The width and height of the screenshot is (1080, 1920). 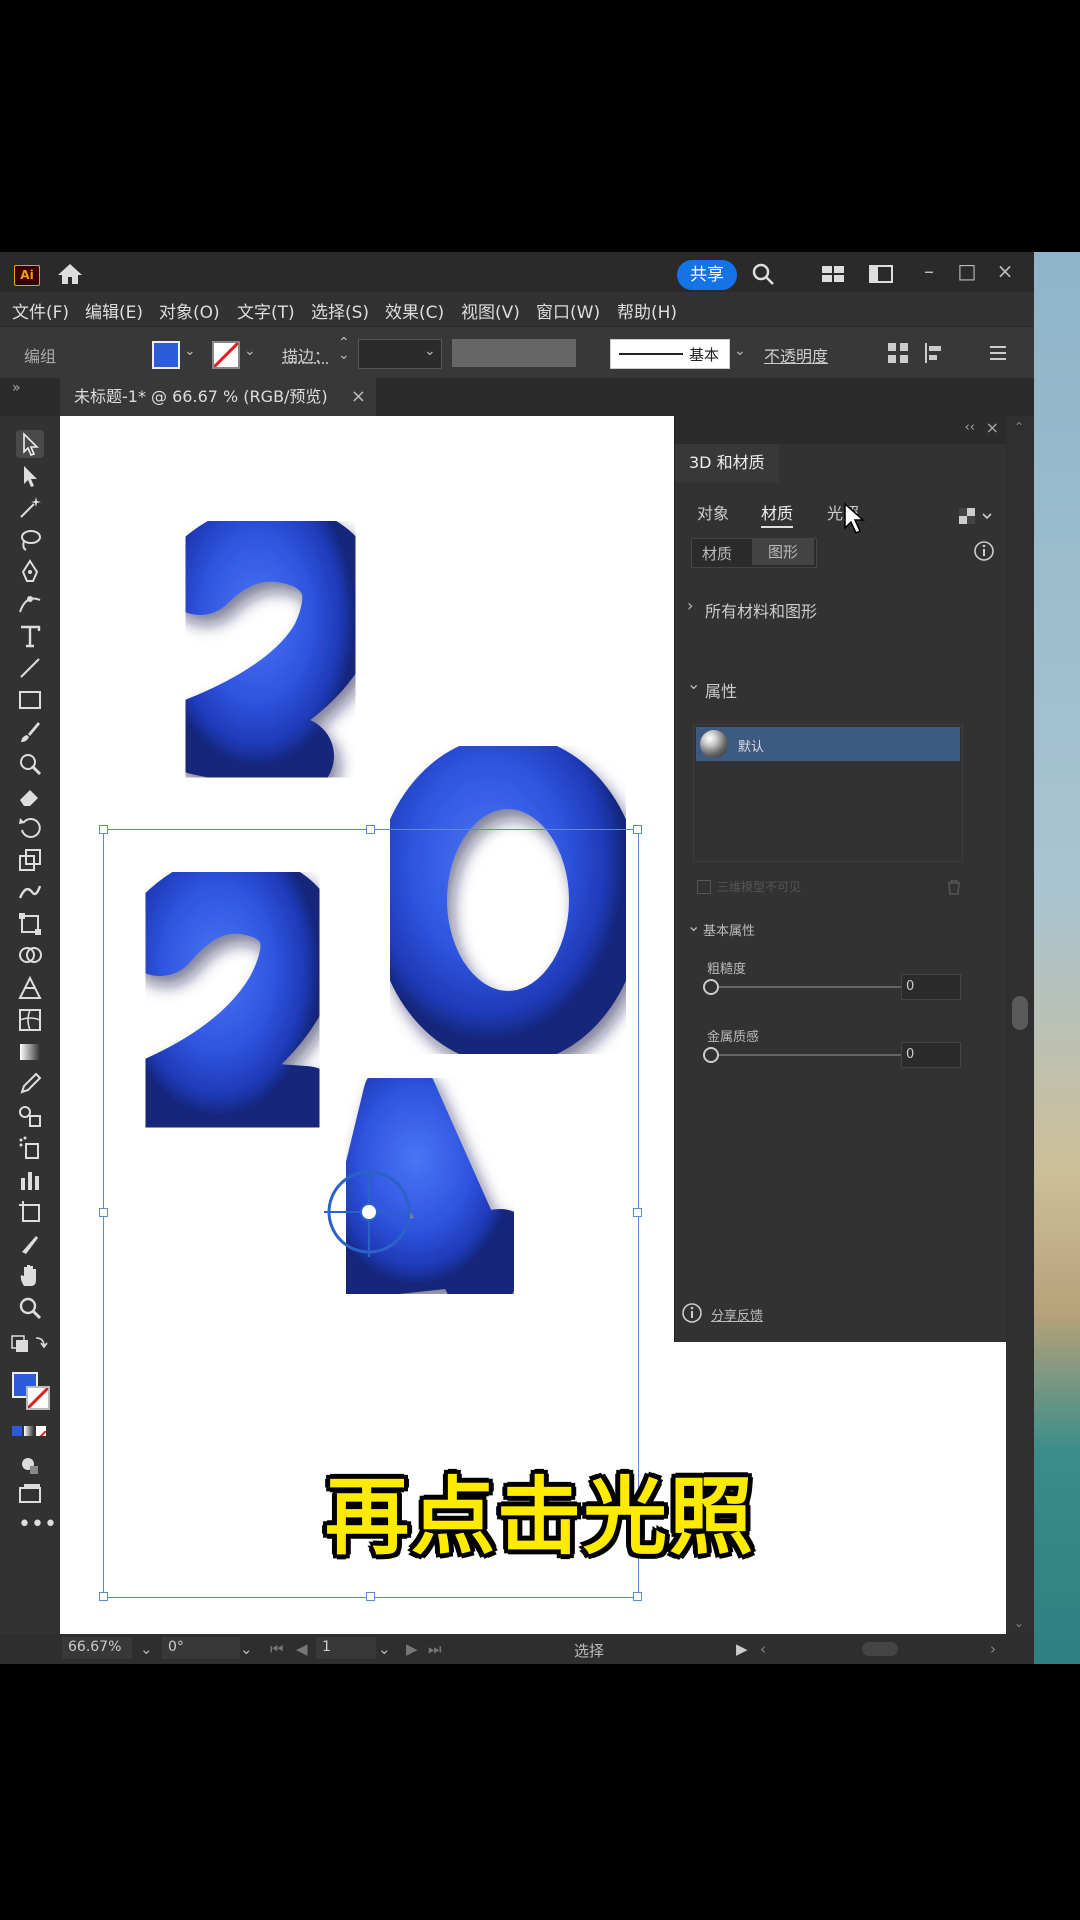 What do you see at coordinates (763, 1649) in the screenshot?
I see `scroll-left-icon: ‹` at bounding box center [763, 1649].